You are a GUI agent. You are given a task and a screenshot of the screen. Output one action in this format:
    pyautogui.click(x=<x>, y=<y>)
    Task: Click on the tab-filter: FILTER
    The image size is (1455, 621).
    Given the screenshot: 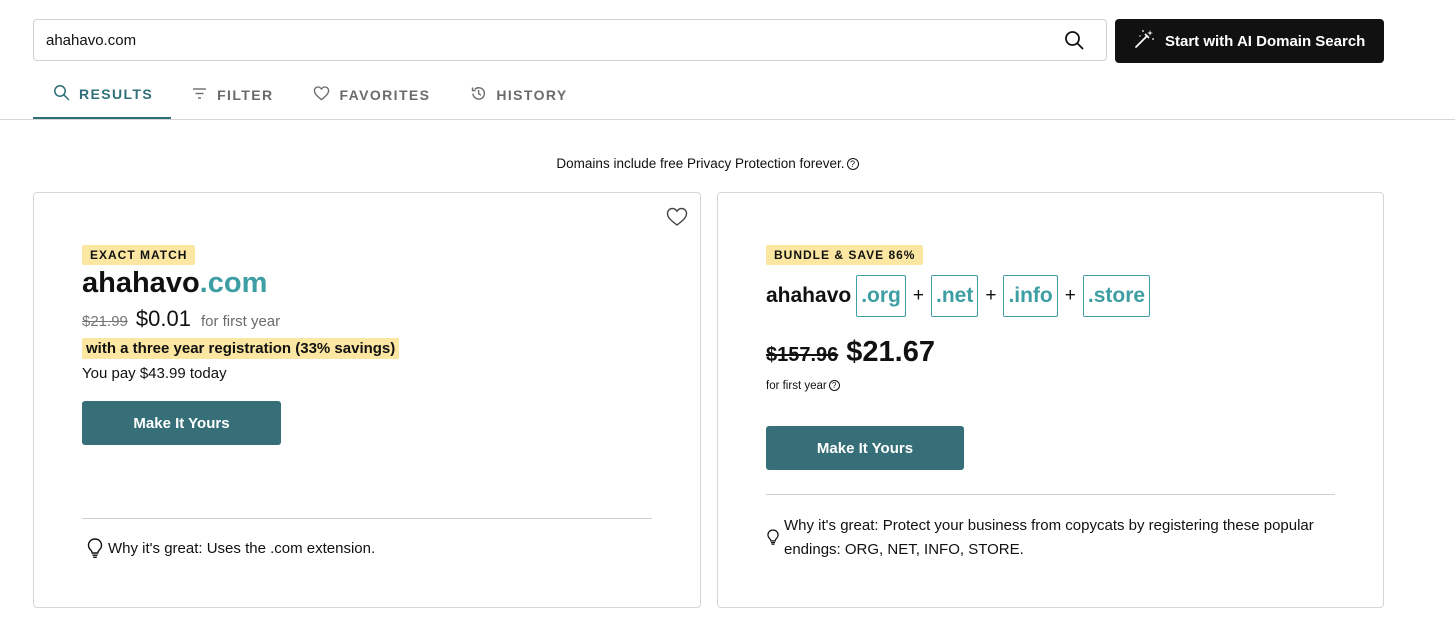 What is the action you would take?
    pyautogui.click(x=232, y=94)
    